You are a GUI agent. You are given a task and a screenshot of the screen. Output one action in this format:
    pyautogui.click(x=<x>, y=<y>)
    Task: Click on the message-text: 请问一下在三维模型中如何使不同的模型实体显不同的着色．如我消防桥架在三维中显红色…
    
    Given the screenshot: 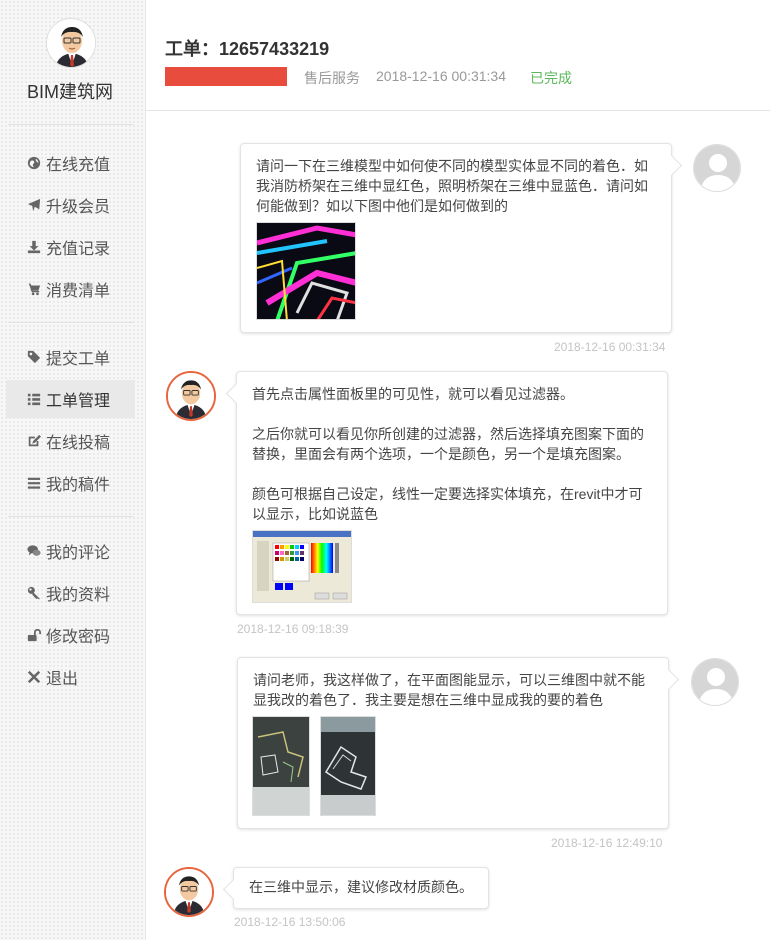 What is the action you would take?
    pyautogui.click(x=452, y=186)
    